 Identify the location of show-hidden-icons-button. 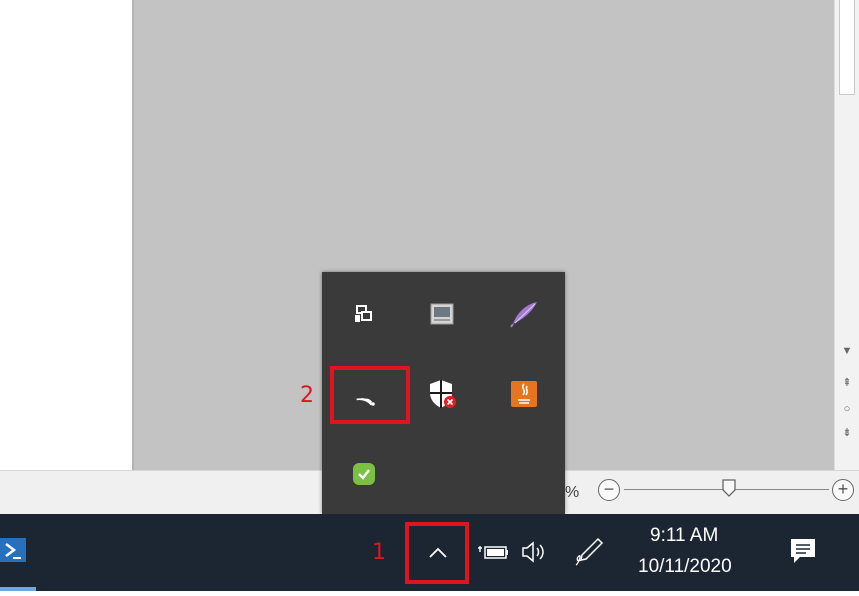
(438, 553).